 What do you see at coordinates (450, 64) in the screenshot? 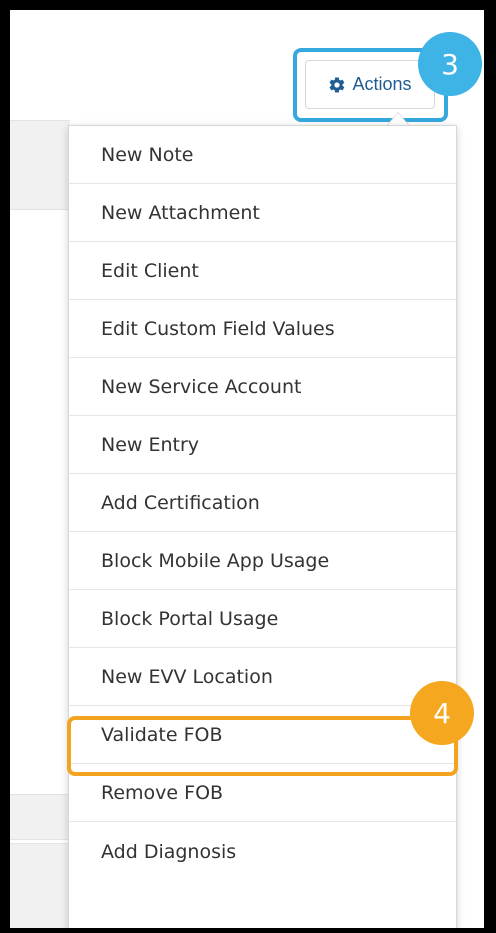
I see `step-badge-3: 3` at bounding box center [450, 64].